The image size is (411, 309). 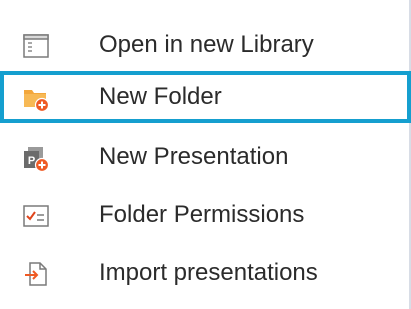 I want to click on new-folder-icon, so click(x=37, y=101).